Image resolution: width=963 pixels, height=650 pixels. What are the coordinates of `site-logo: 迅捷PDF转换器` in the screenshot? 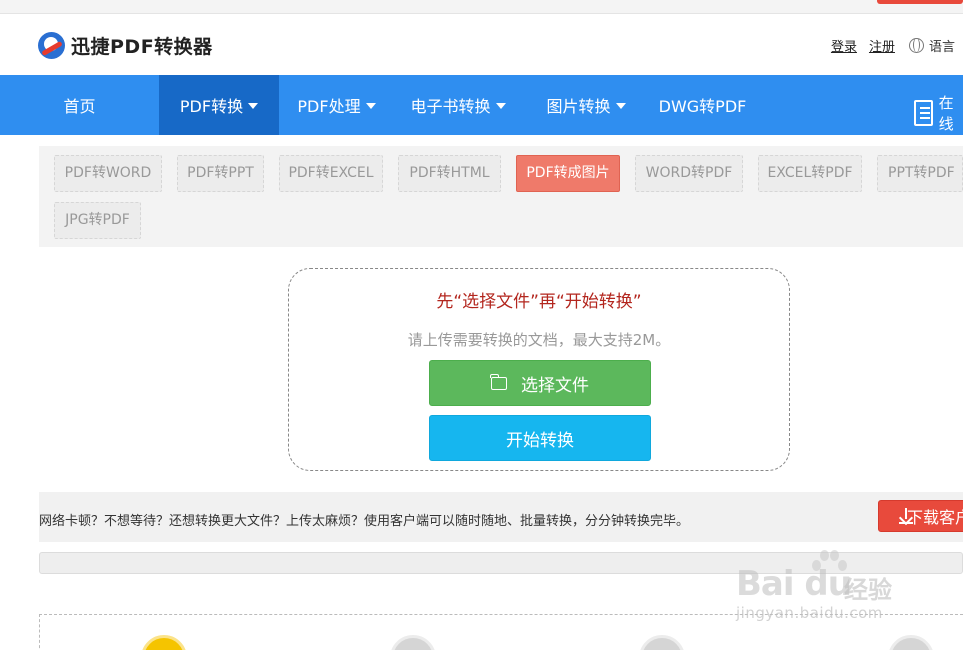 It's located at (125, 45).